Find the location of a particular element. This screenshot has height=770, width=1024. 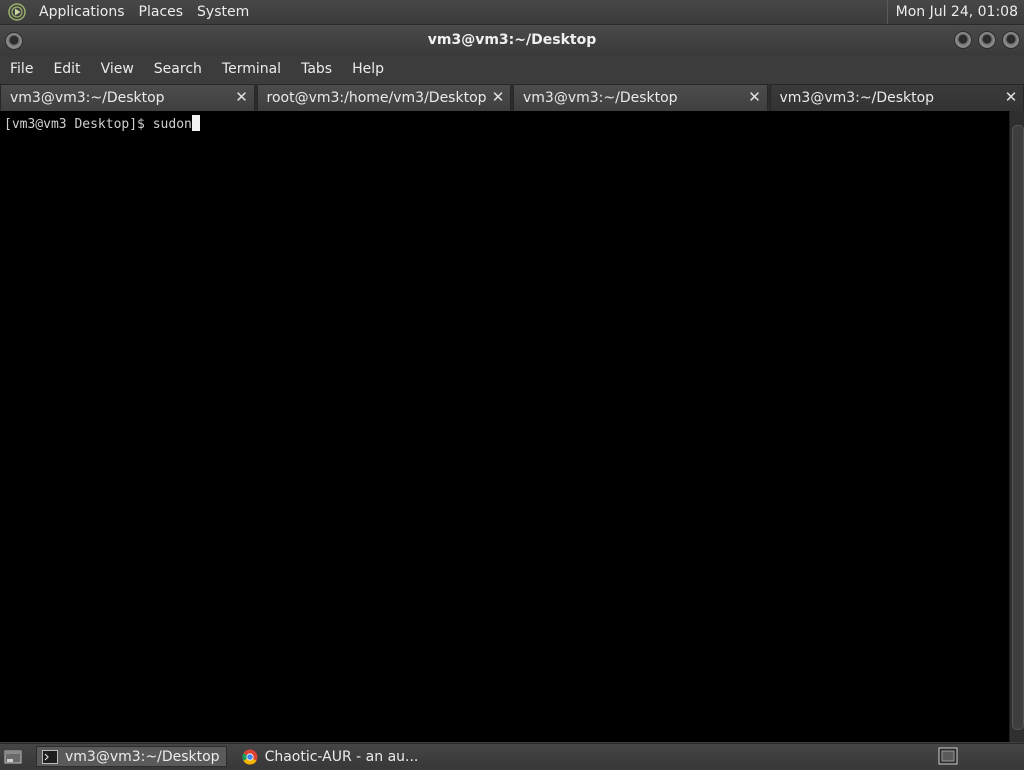

tab-3: vm3@vm3:~/Desktop ✕ is located at coordinates (640, 97).